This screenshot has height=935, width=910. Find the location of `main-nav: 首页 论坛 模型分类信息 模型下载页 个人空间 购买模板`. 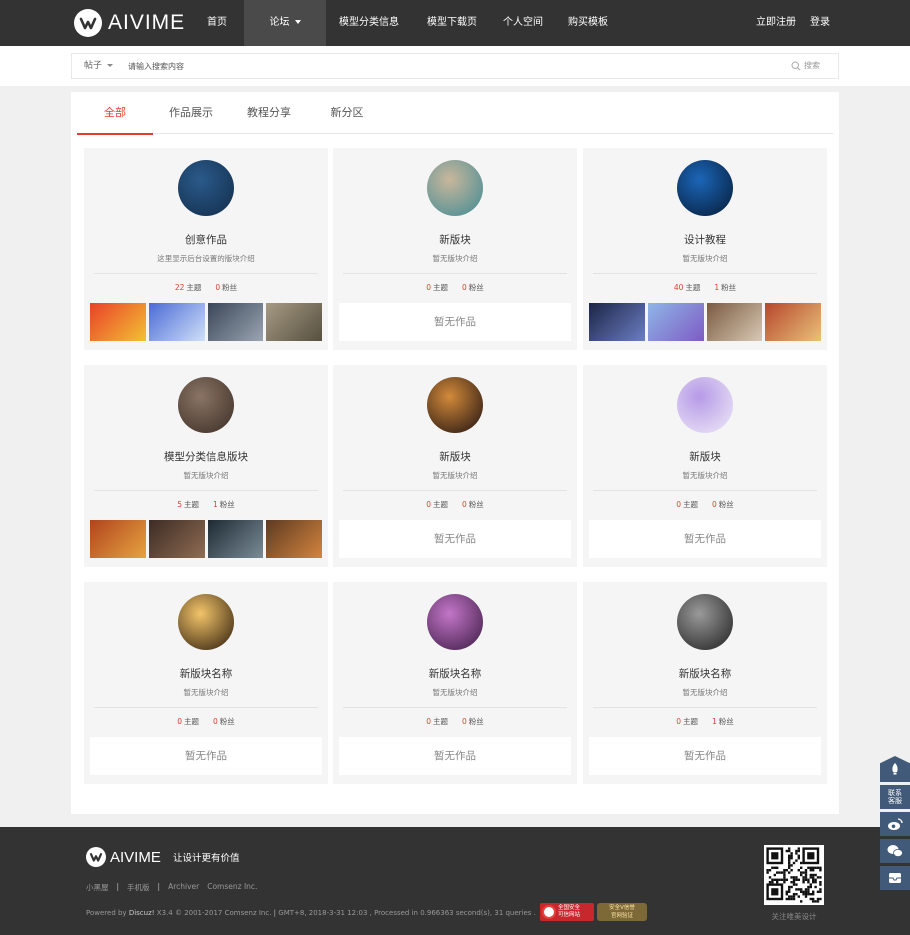

main-nav: 首页 论坛 模型分类信息 模型下载页 个人空间 购买模板 is located at coordinates (406, 23).